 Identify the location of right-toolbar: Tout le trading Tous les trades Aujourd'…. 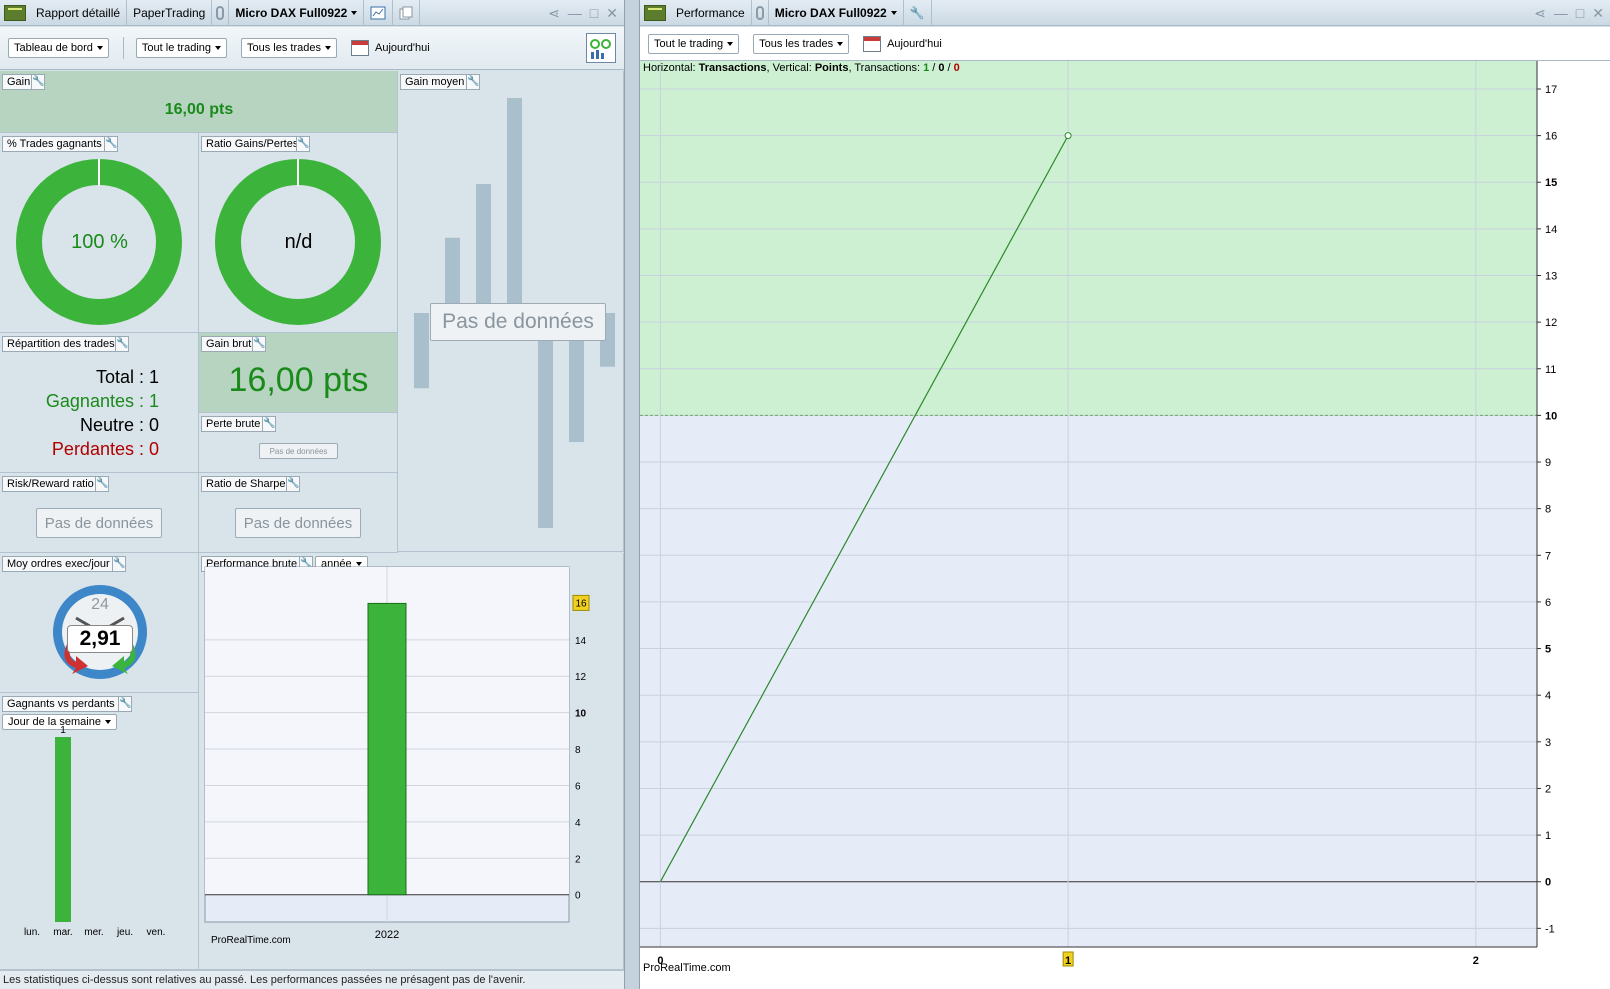
(1125, 44).